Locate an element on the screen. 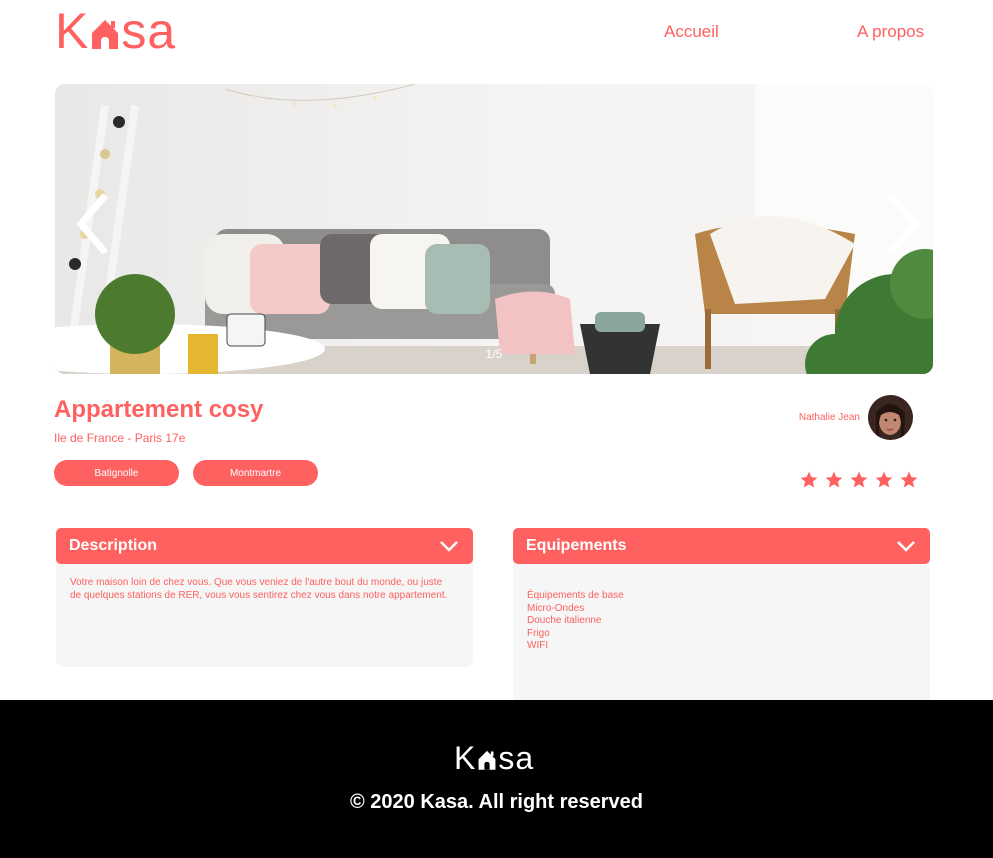 This screenshot has height=858, width=993. logo-letters-sa: sa is located at coordinates (149, 31).